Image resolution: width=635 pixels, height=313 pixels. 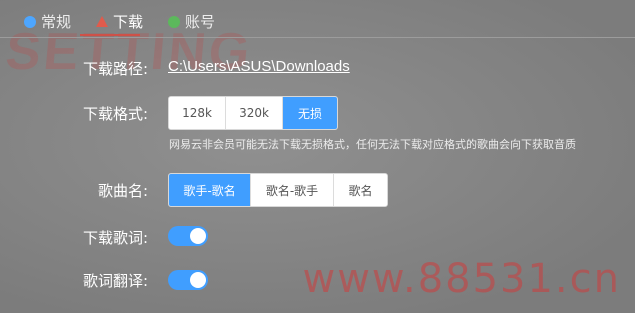 I want to click on songname-option-title: 歌名, so click(x=360, y=190).